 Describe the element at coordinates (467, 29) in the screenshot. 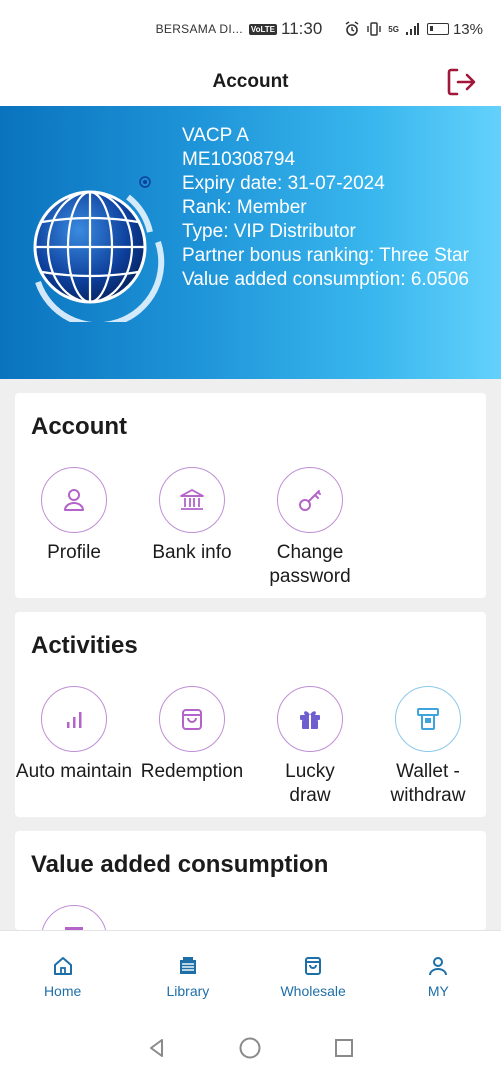

I see `battery-percent: 13%` at that location.